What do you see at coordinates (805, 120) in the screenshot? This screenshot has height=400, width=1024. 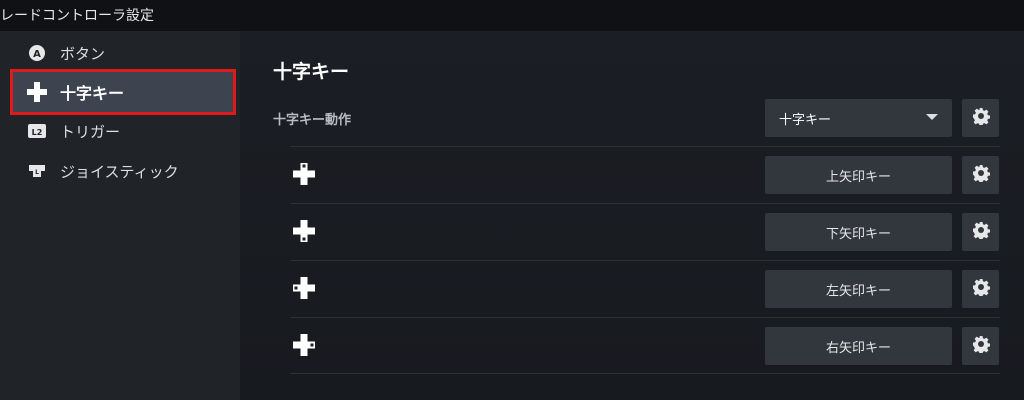 I see `dpad-action-select-value: 十字キー` at bounding box center [805, 120].